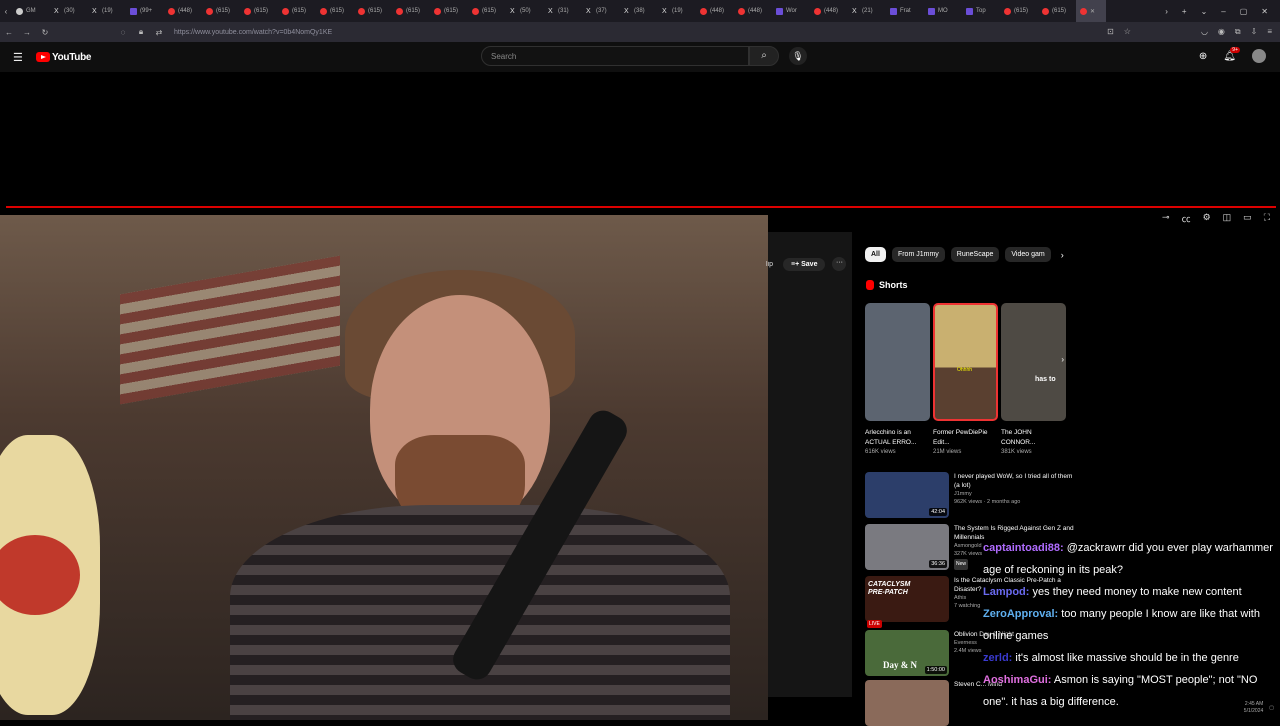 This screenshot has height=726, width=1280. What do you see at coordinates (1269, 32) in the screenshot?
I see `menu-icon: ≡` at bounding box center [1269, 32].